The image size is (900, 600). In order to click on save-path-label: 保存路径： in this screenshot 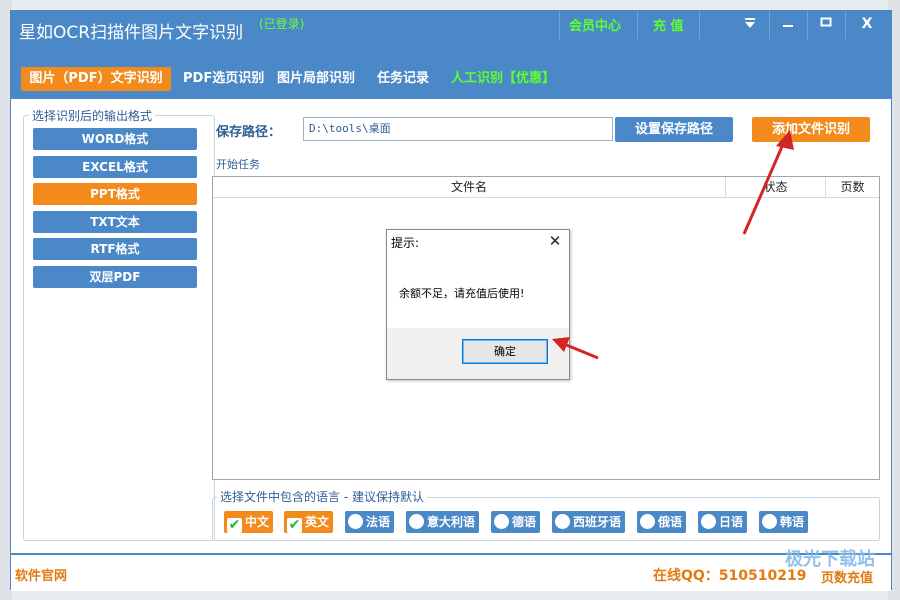, I will do `click(249, 132)`.